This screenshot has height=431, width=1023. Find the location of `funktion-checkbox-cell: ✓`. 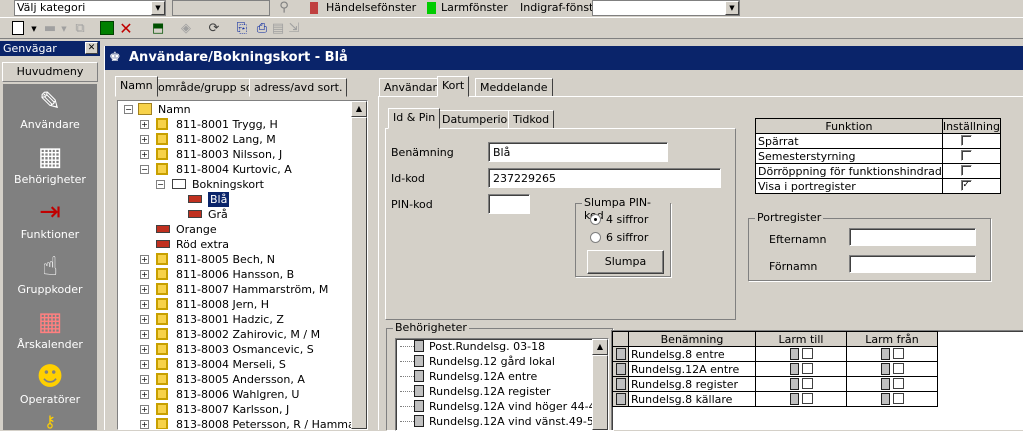

funktion-checkbox-cell: ✓ is located at coordinates (971, 186).